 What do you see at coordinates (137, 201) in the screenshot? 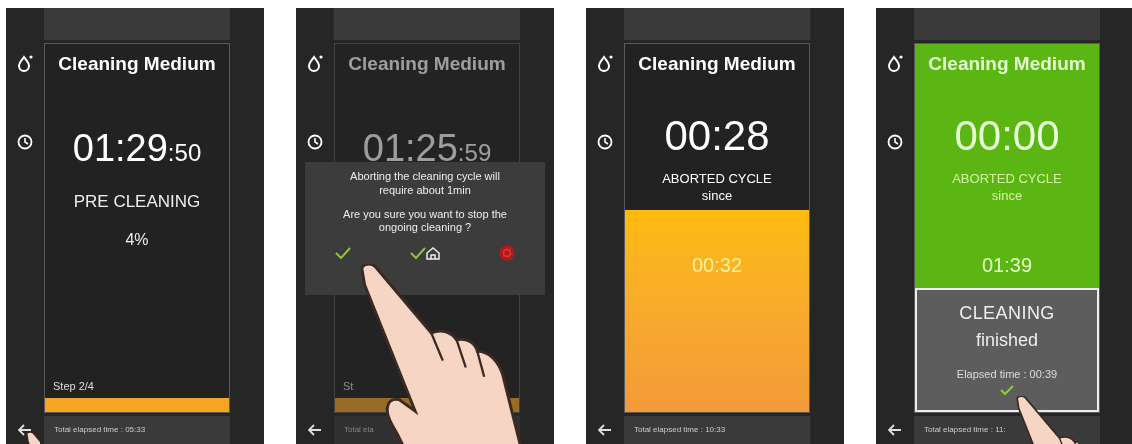
I see `phase-text: PRE CLEANING` at bounding box center [137, 201].